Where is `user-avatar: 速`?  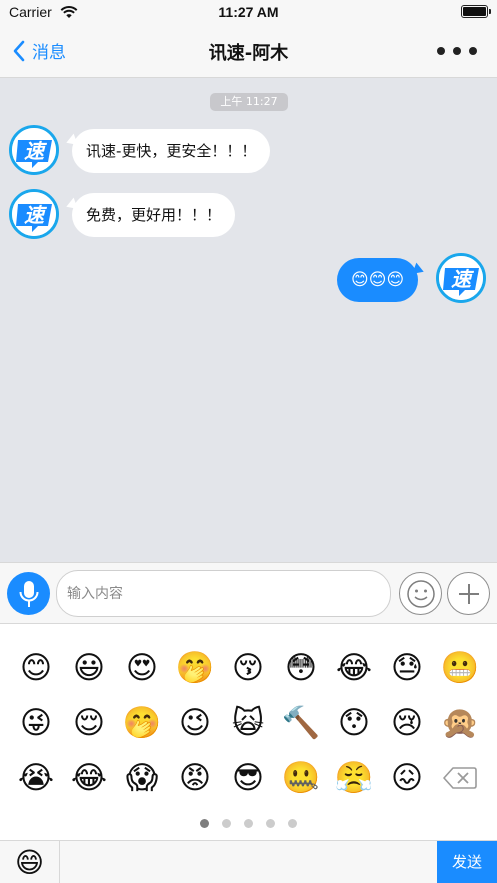 user-avatar: 速 is located at coordinates (461, 278).